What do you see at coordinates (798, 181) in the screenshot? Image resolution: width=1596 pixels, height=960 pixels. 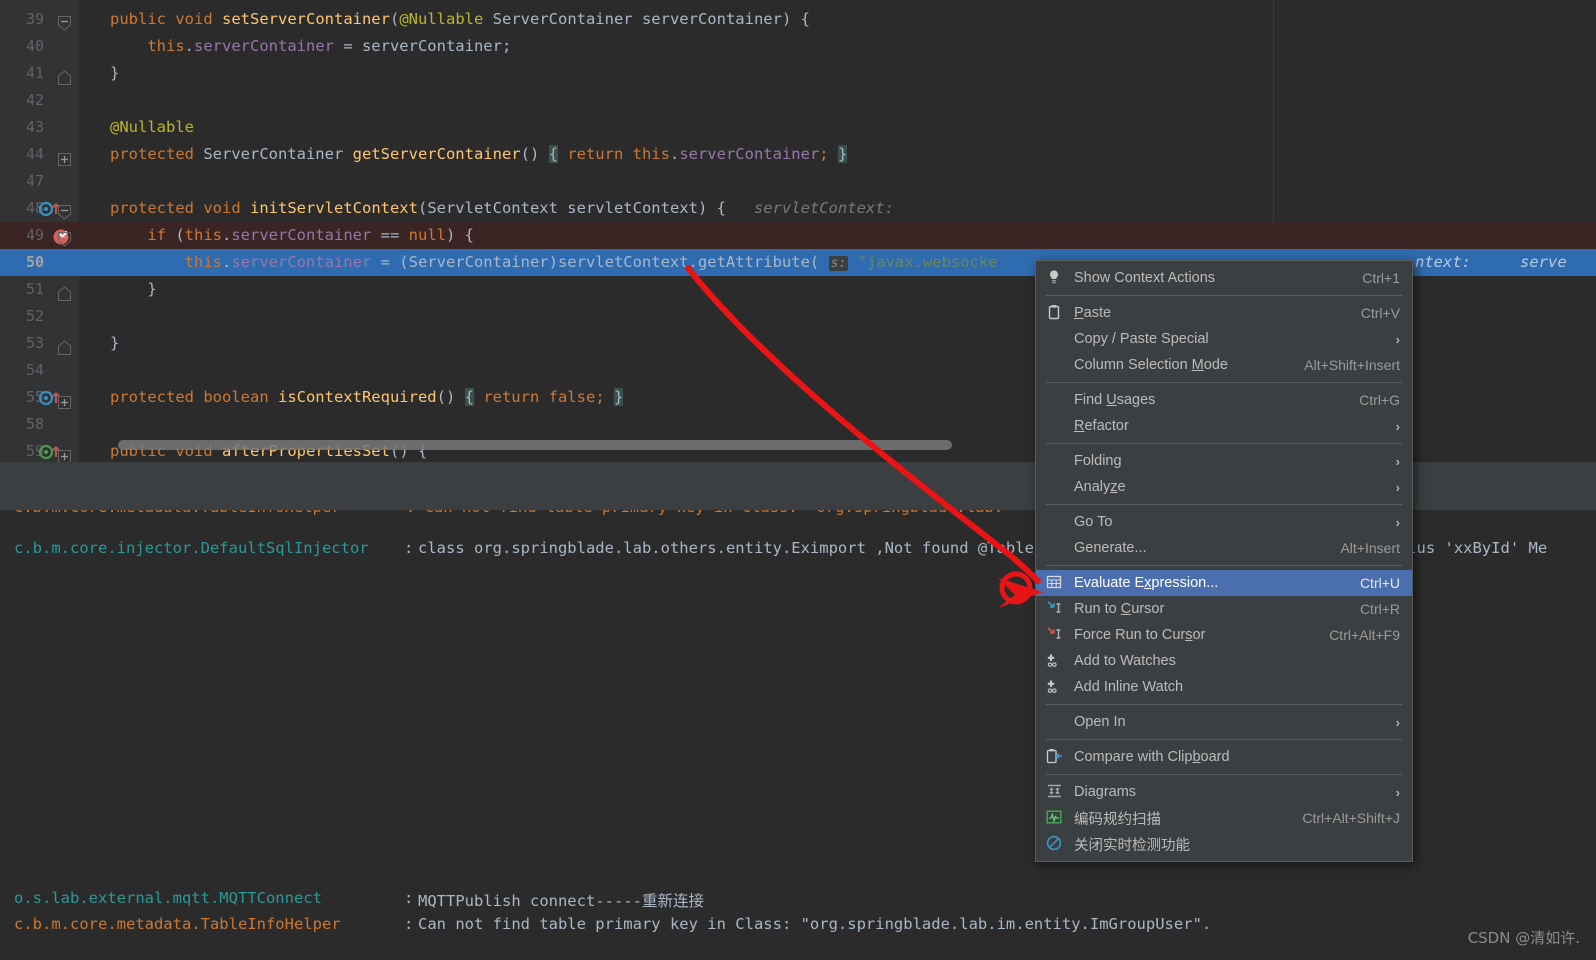 I see `code-line: 47` at bounding box center [798, 181].